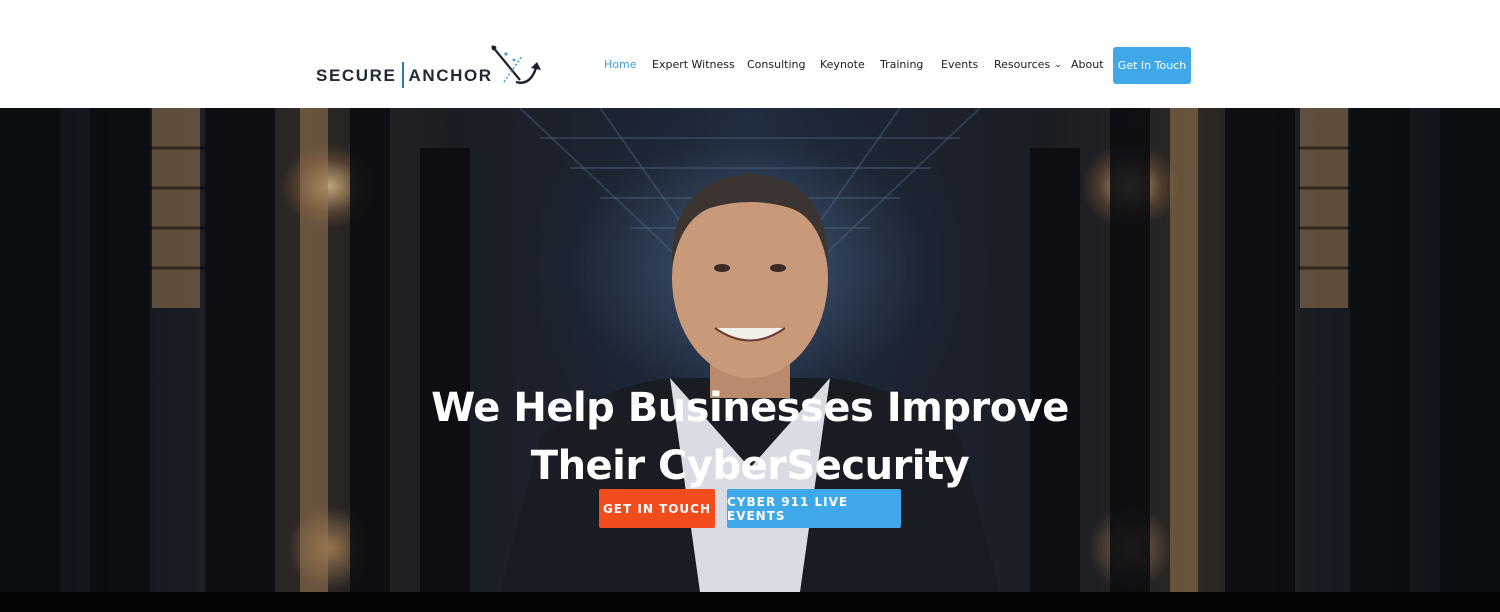 Image resolution: width=1500 pixels, height=612 pixels. Describe the element at coordinates (1087, 64) in the screenshot. I see `nav-about: About` at that location.